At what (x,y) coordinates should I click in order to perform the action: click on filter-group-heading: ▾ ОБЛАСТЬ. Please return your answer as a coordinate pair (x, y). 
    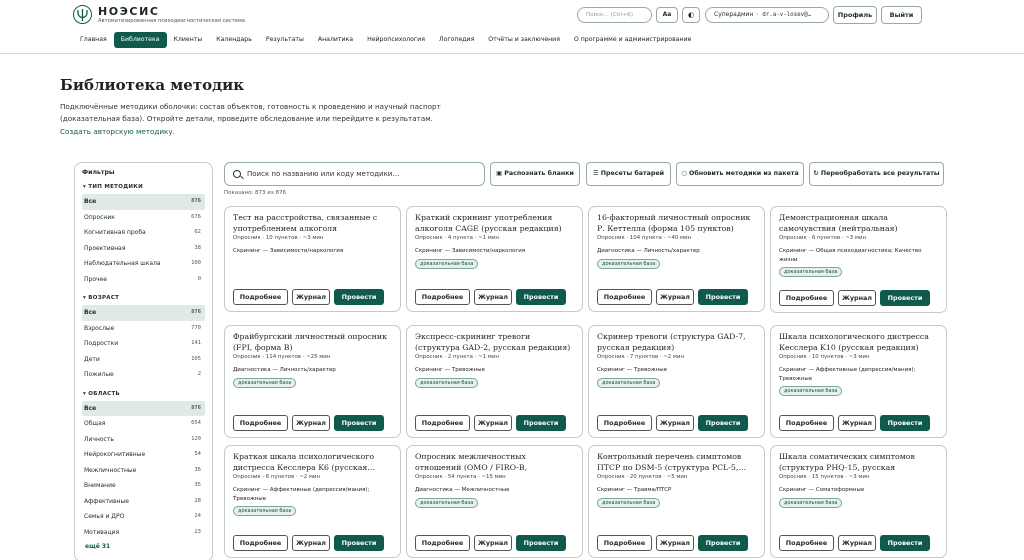
    Looking at the image, I should click on (144, 394).